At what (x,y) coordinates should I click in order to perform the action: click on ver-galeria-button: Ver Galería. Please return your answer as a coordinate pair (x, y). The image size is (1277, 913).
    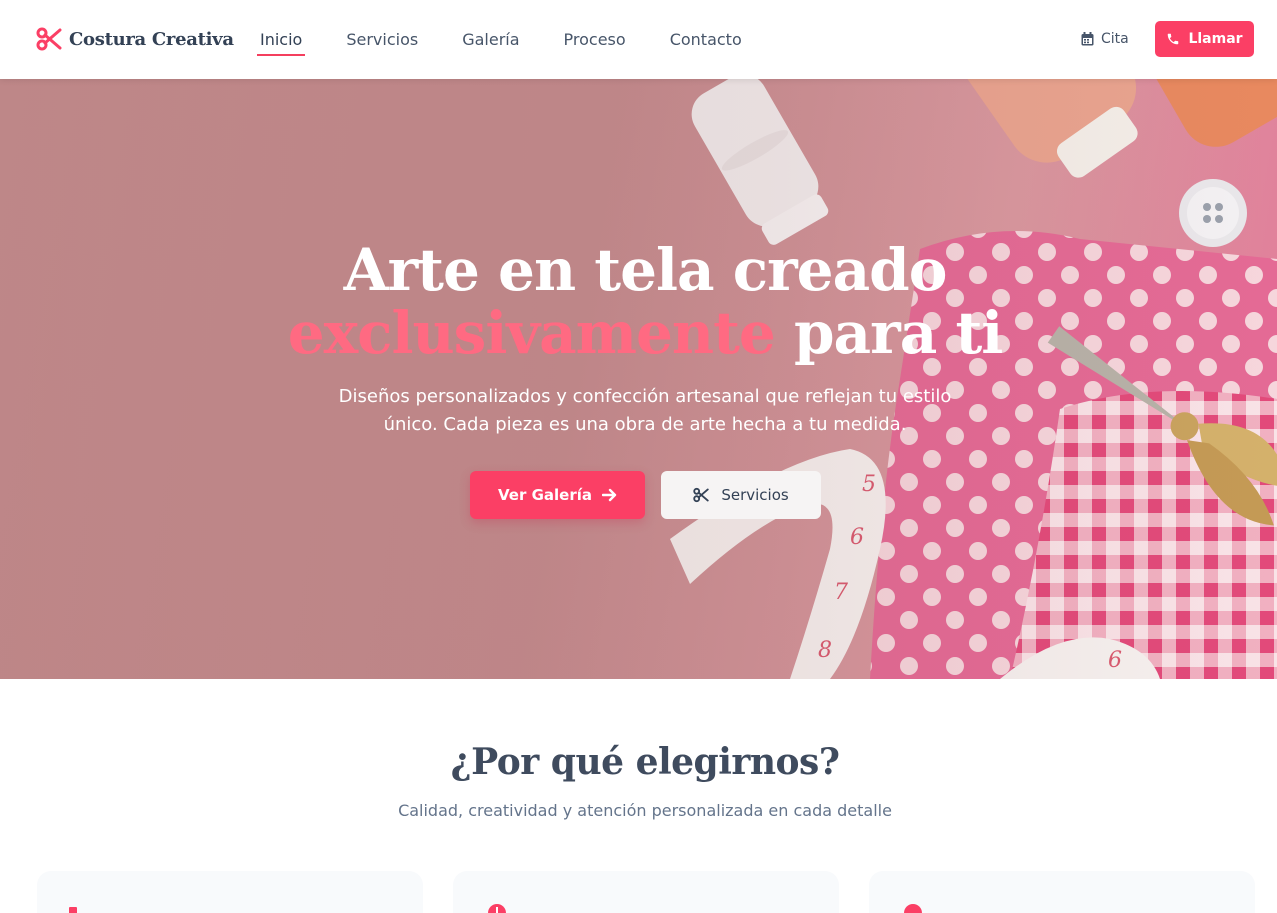
    Looking at the image, I should click on (557, 495).